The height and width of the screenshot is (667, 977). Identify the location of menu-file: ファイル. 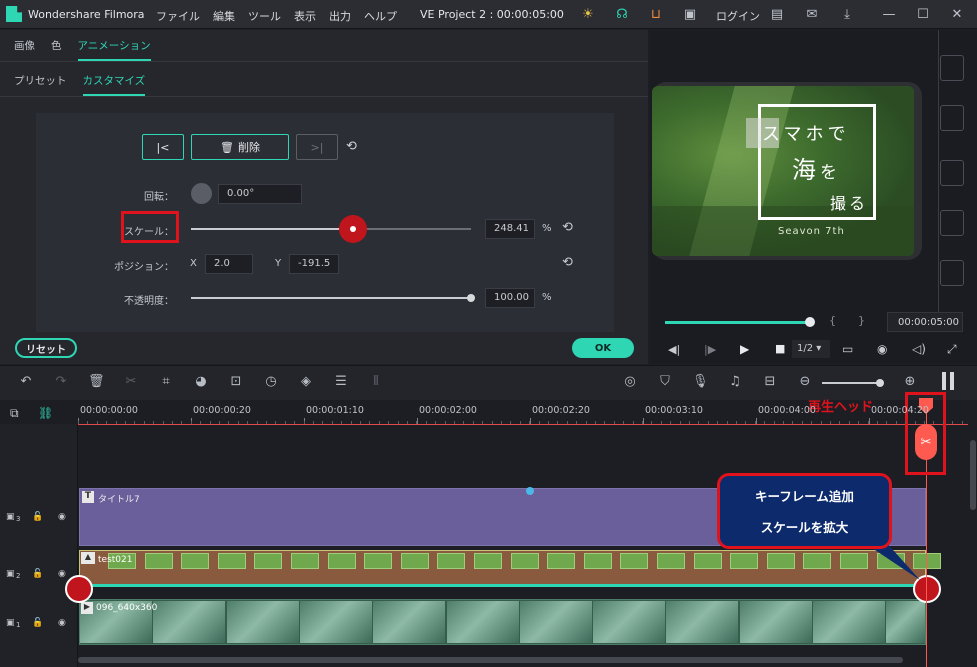
(178, 16).